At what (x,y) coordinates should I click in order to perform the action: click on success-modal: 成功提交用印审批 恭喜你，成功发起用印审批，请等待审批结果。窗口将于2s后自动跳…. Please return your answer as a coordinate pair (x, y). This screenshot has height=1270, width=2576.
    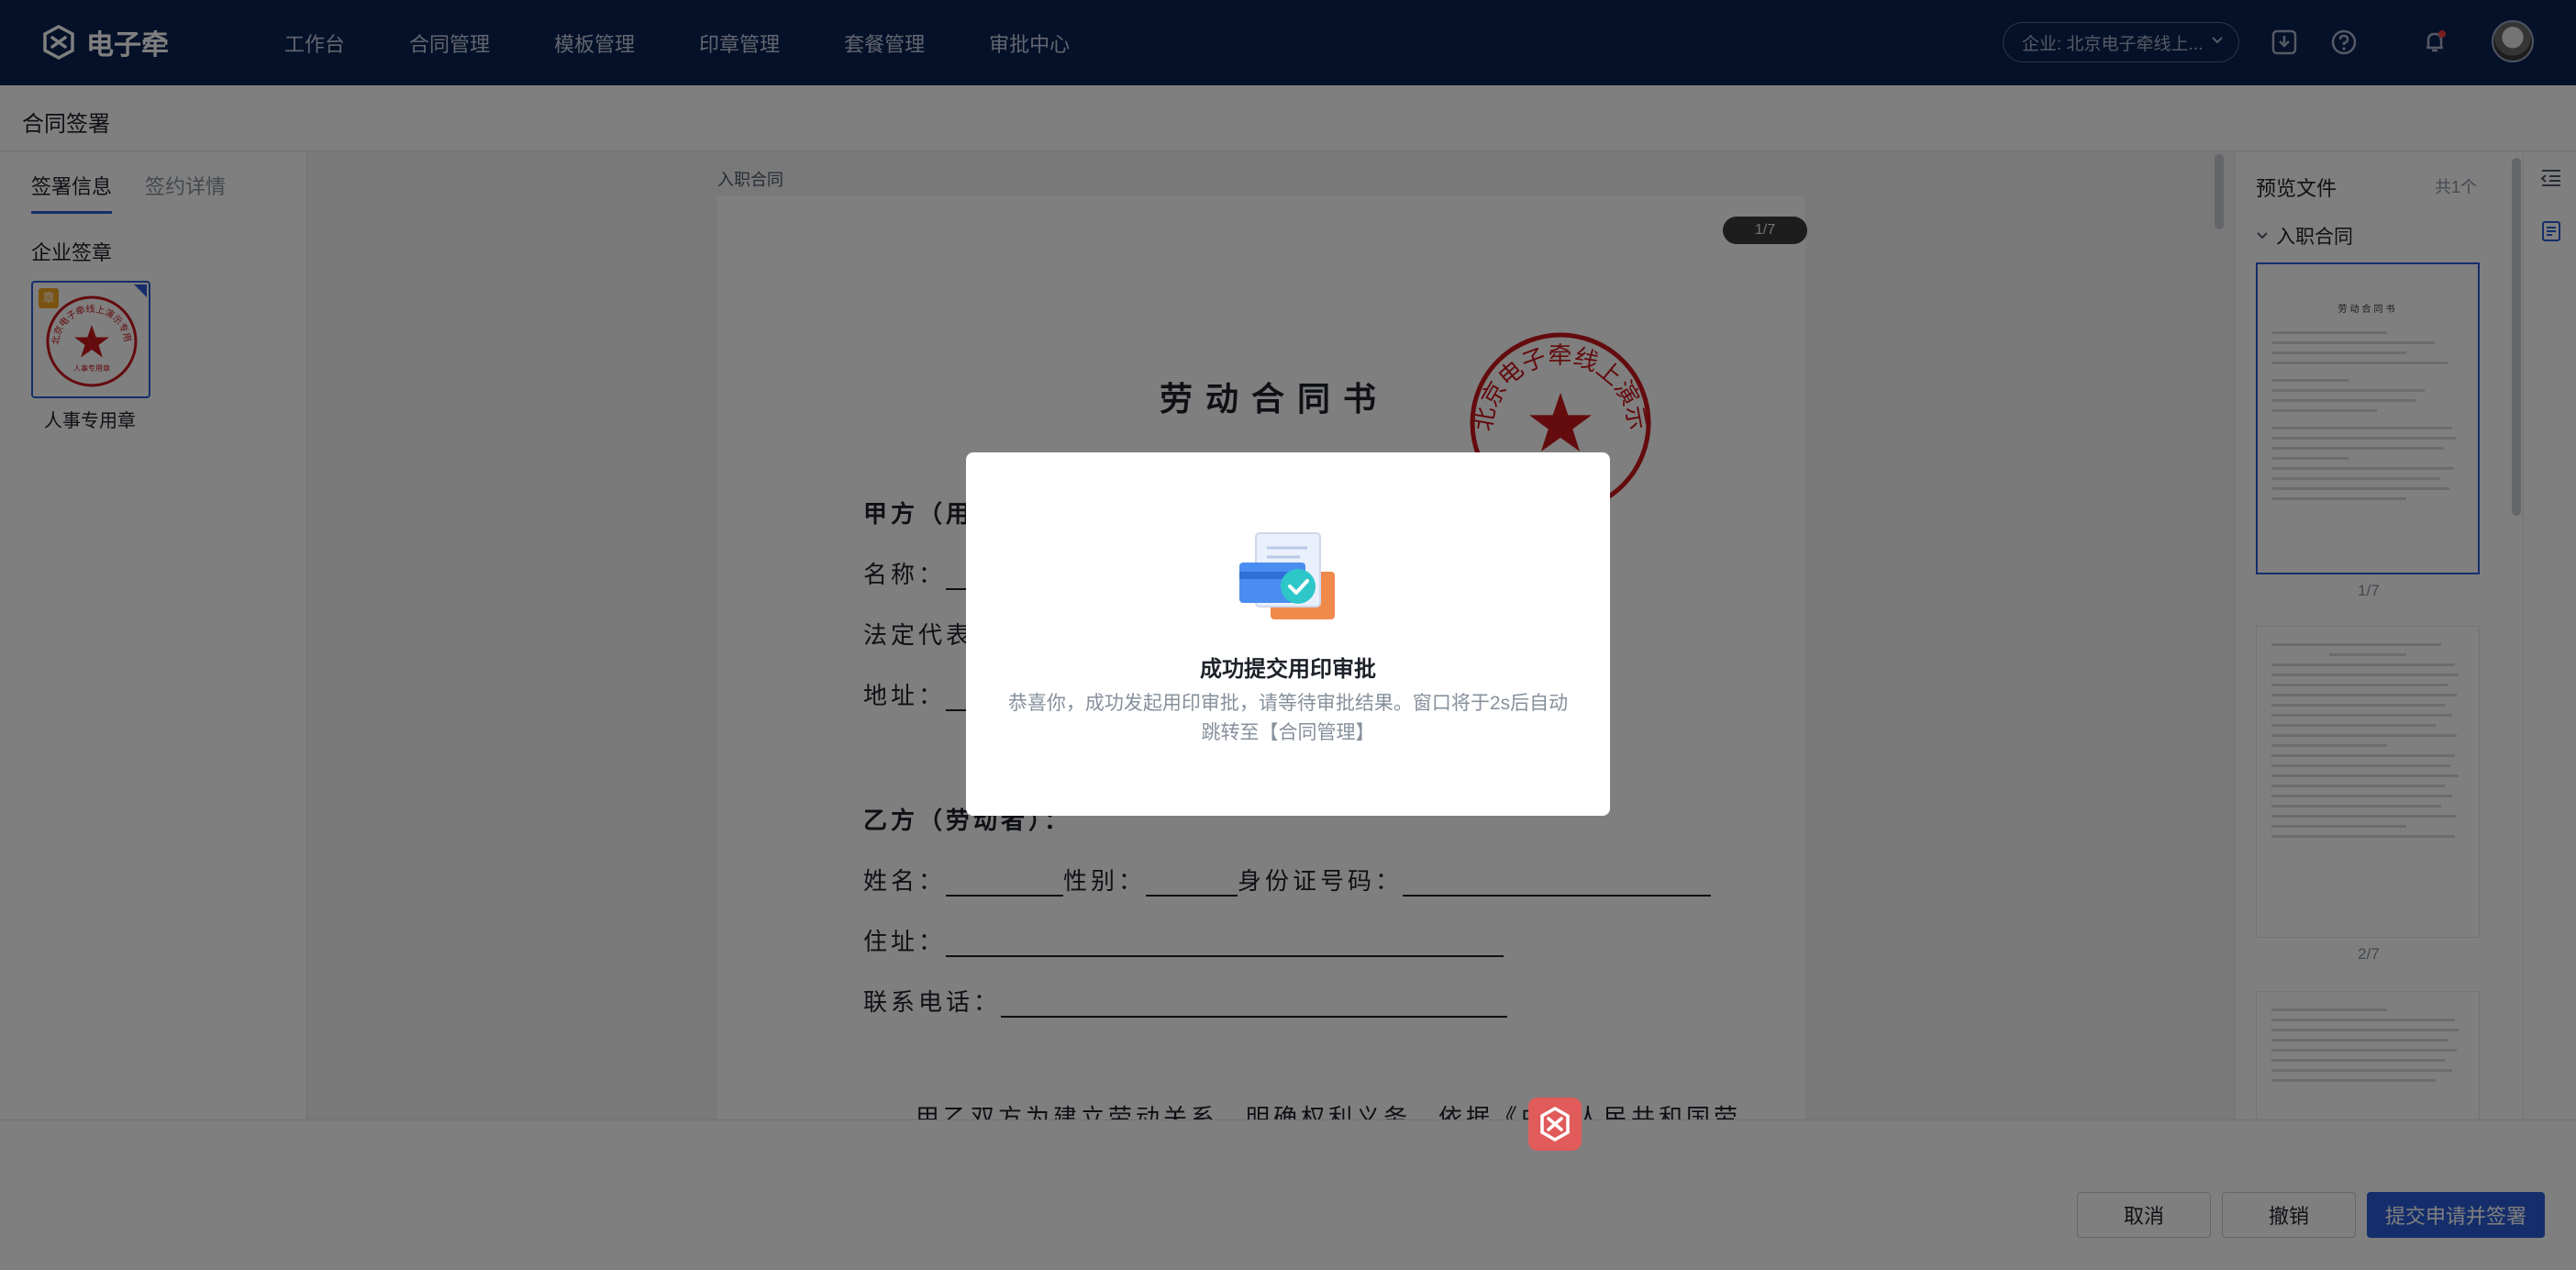
    Looking at the image, I should click on (1288, 634).